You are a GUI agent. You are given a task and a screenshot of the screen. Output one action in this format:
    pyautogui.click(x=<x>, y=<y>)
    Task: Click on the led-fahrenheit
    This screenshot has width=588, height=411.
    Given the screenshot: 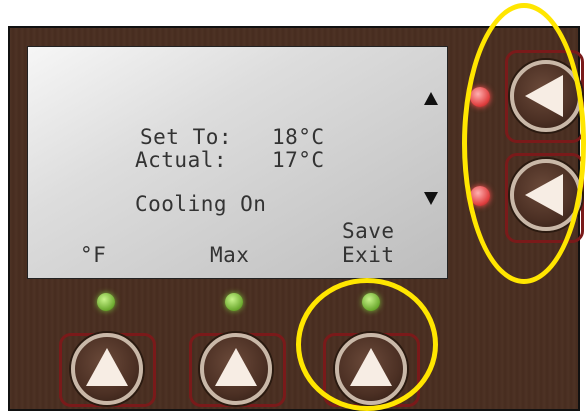 What is the action you would take?
    pyautogui.click(x=106, y=302)
    